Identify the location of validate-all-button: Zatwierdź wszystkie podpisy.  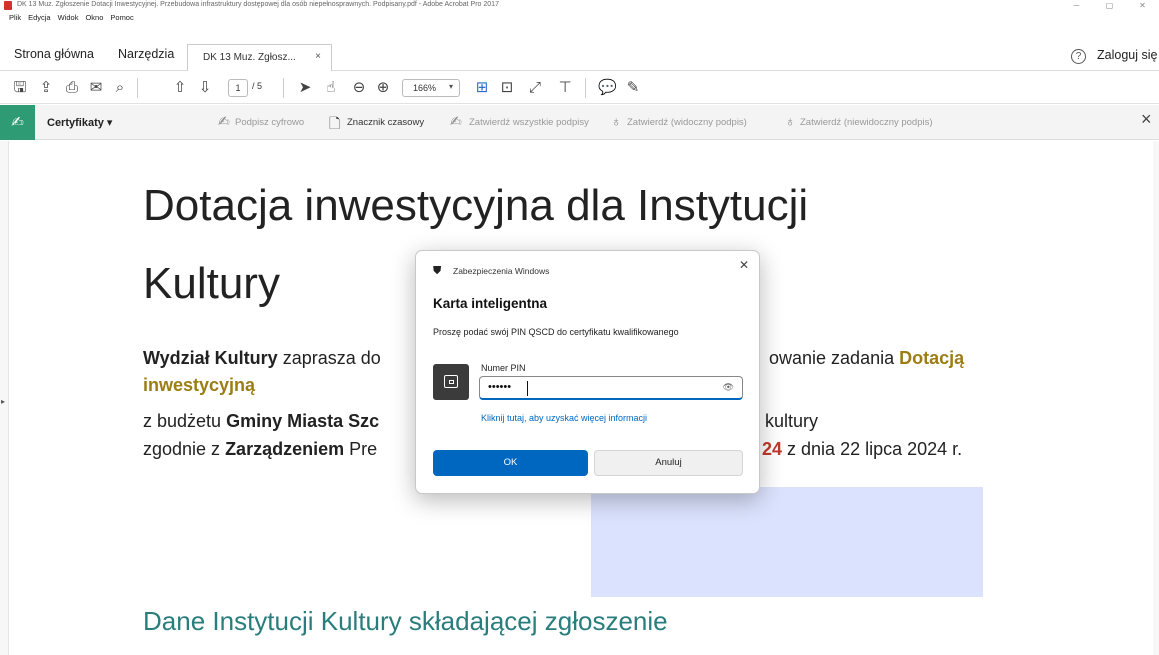
(529, 122).